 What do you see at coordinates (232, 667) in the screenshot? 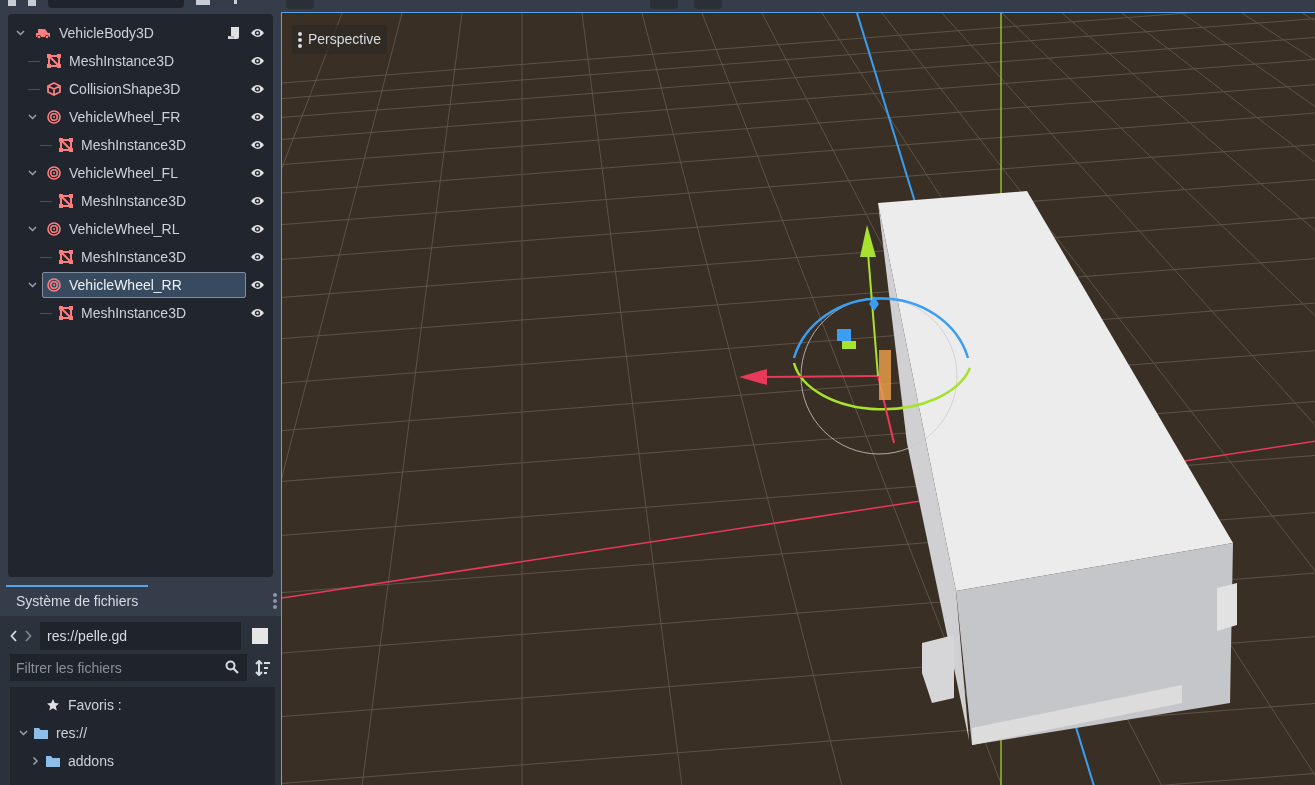
I see `search-icon` at bounding box center [232, 667].